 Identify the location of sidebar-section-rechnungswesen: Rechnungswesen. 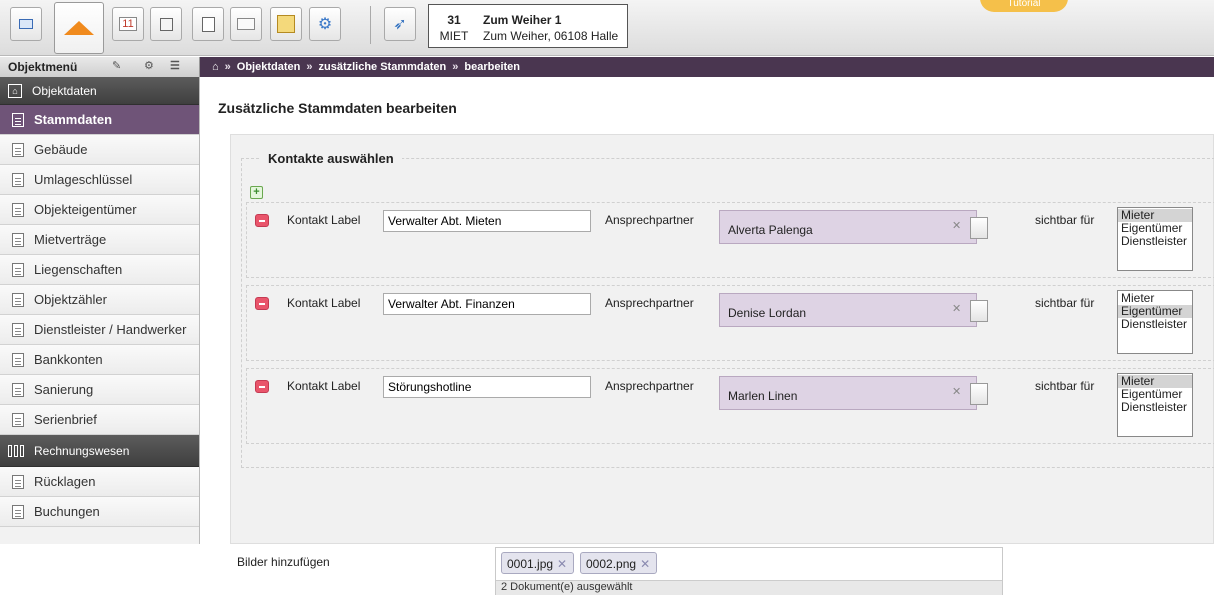
(99, 451).